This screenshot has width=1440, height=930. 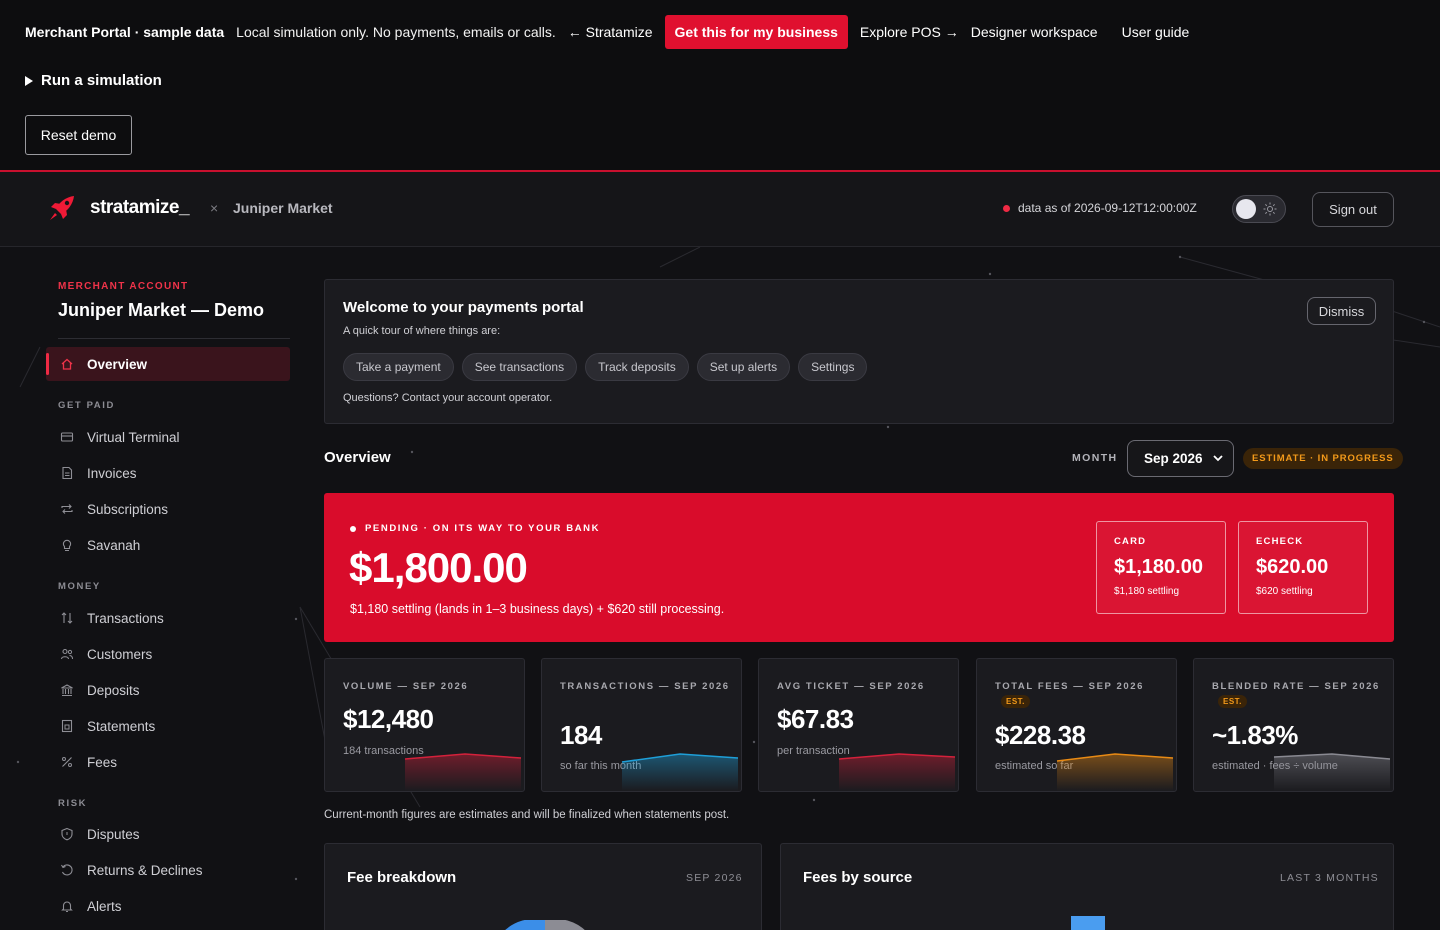 I want to click on stat-value: ~1.83%, so click(x=1255, y=735).